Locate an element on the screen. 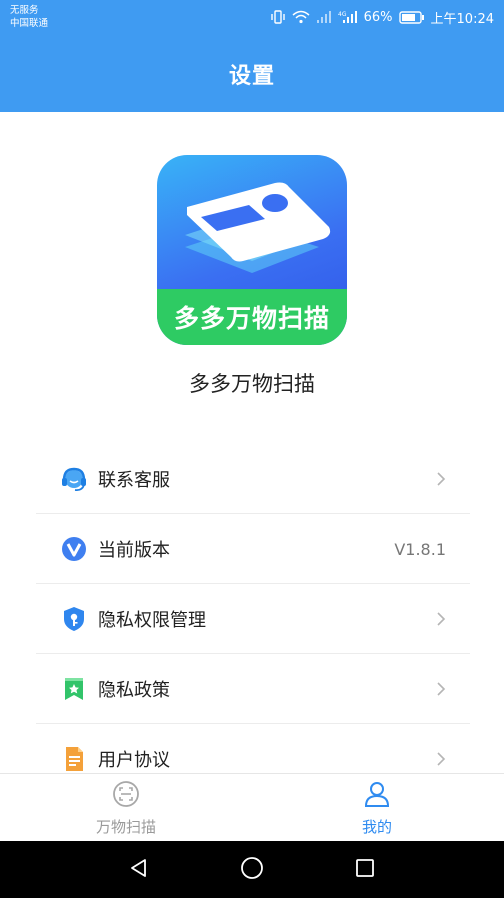  menu-item-label: 隐私权限管理 is located at coordinates (152, 620).